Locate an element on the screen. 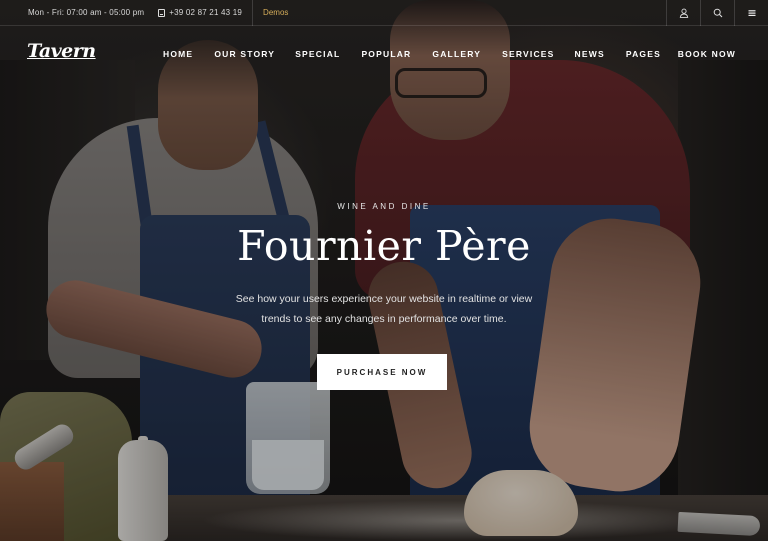 This screenshot has height=541, width=768. phone-number: +39 02 87 21 43 19 is located at coordinates (206, 12).